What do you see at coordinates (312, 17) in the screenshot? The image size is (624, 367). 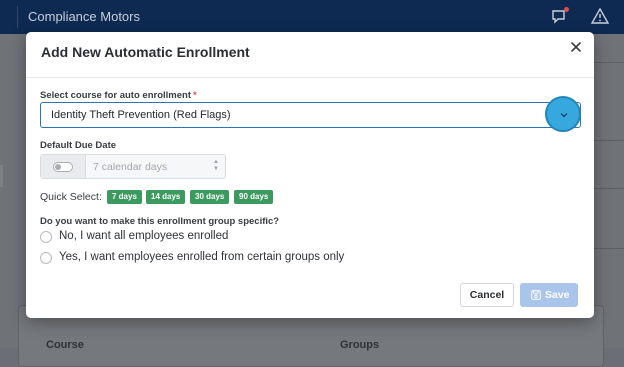 I see `top-navigation-bar: Compliance Motors` at bounding box center [312, 17].